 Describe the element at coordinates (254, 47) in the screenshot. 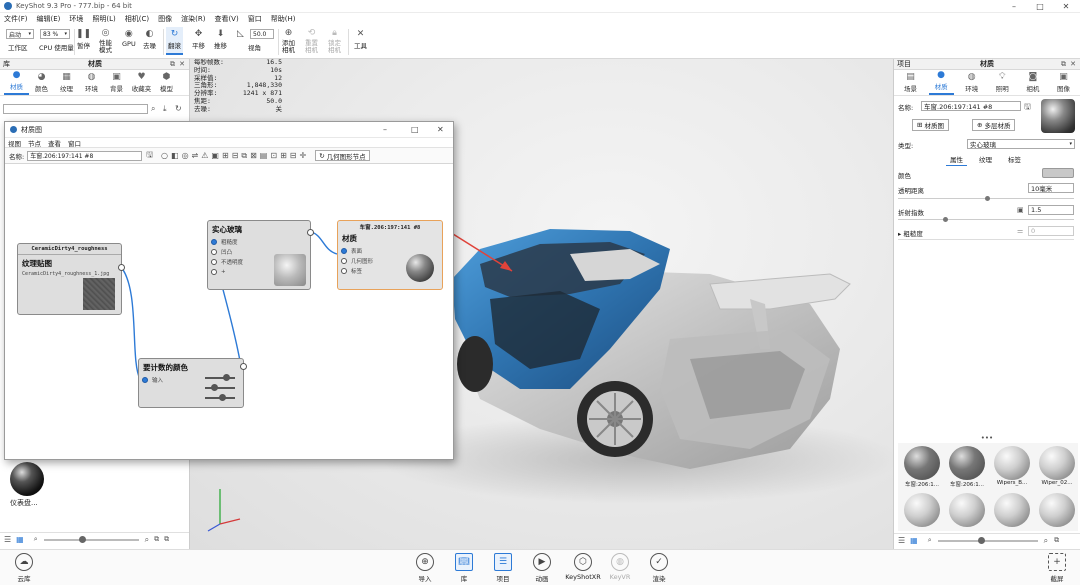

I see `view-angle-button: 视角` at that location.